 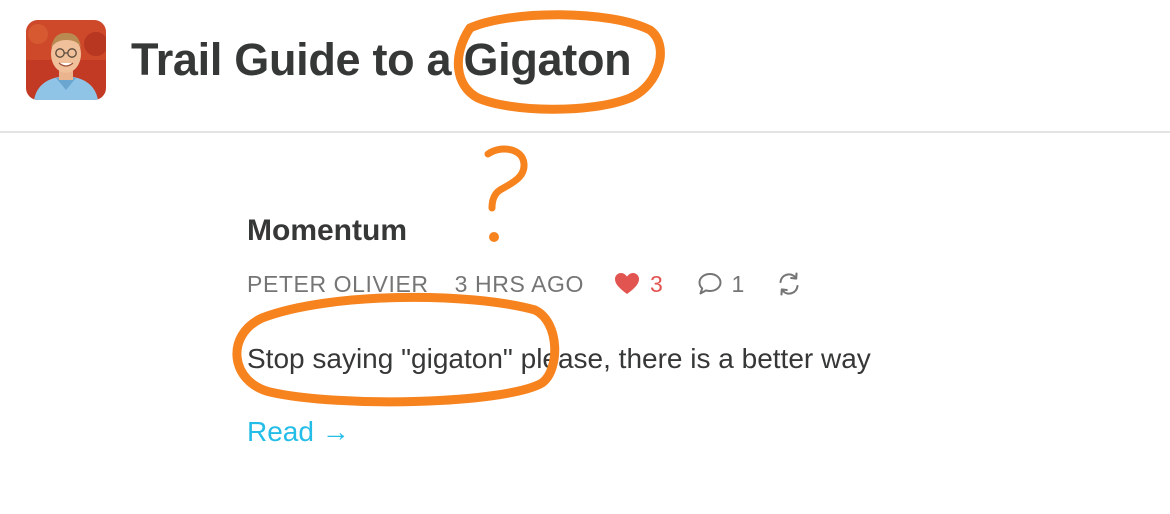 I want to click on read-link: Read →, so click(x=298, y=432).